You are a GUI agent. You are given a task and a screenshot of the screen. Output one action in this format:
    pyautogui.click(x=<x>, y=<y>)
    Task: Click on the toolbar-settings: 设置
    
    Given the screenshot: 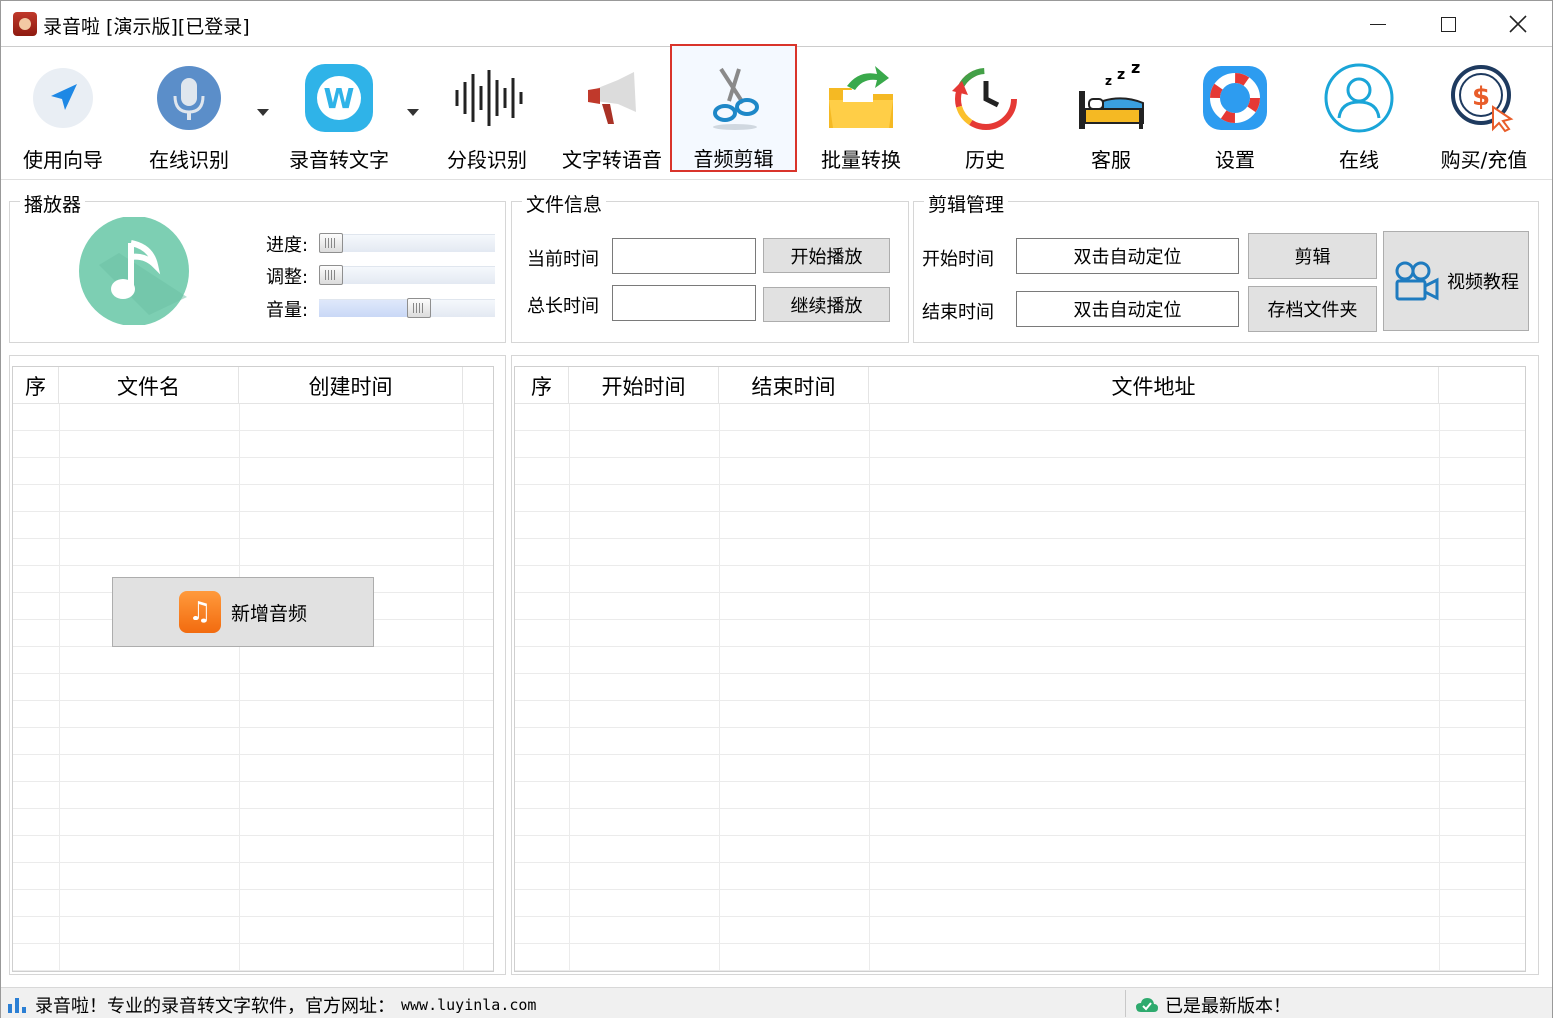 What is the action you would take?
    pyautogui.click(x=1235, y=111)
    